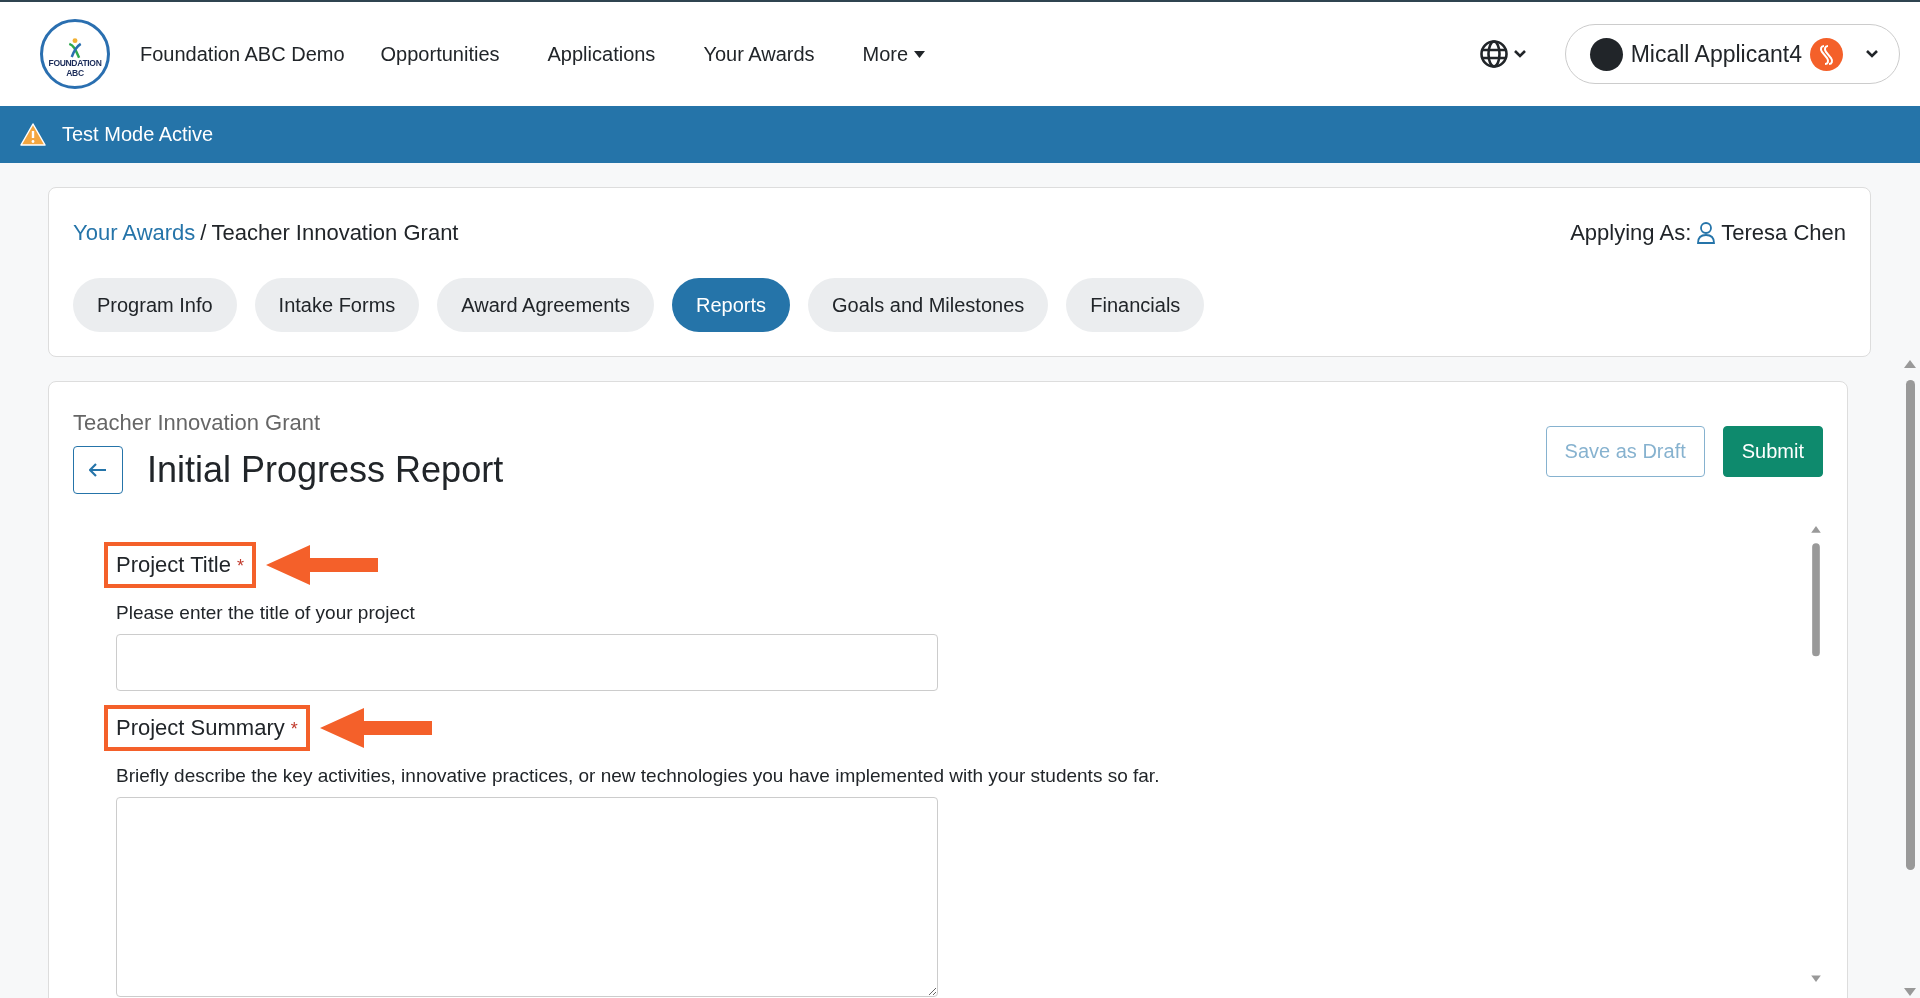 The image size is (1920, 998). I want to click on nav-link: Your Awards, so click(759, 54).